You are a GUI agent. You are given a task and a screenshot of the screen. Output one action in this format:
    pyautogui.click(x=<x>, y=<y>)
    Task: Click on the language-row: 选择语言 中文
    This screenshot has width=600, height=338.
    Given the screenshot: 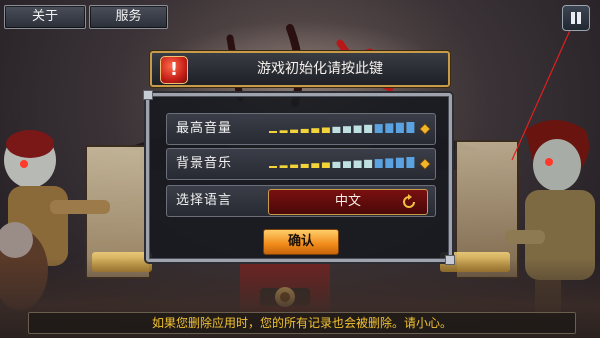 What is the action you would take?
    pyautogui.click(x=301, y=201)
    